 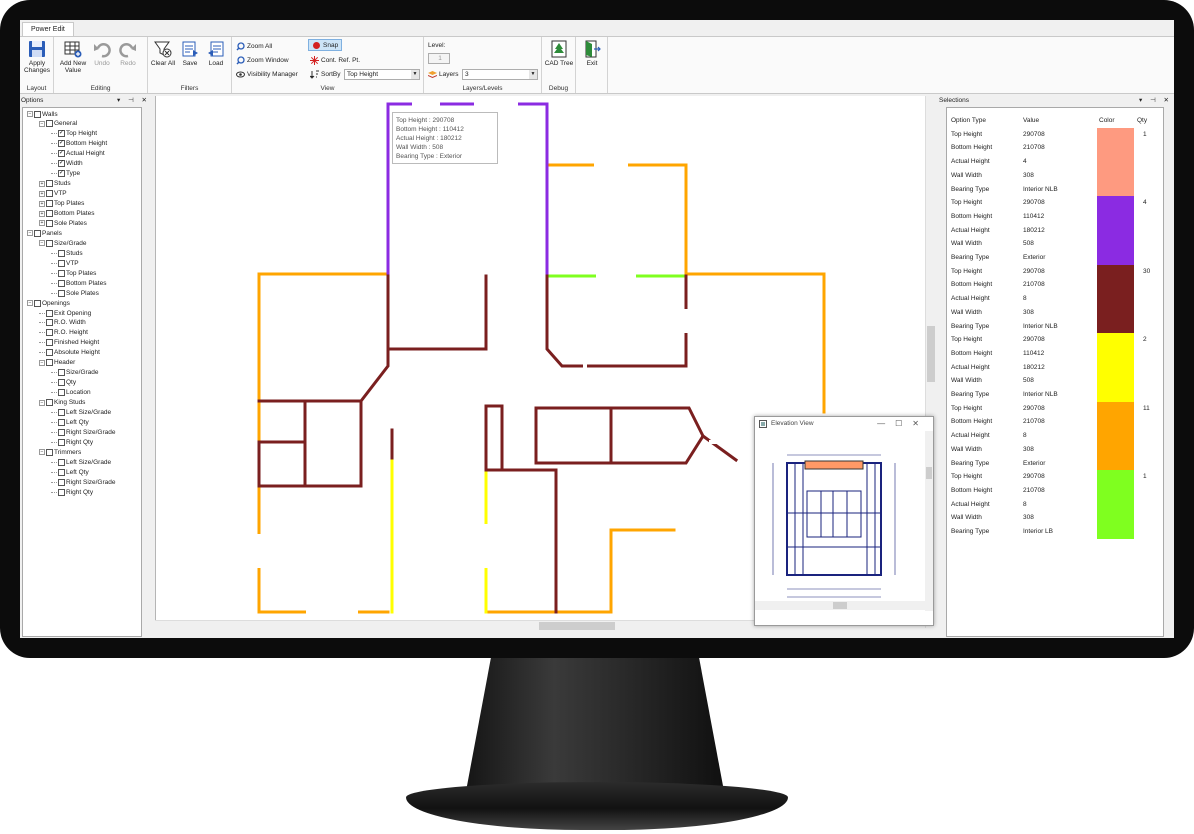 I want to click on tree-item: Exit Opening, so click(x=65, y=313).